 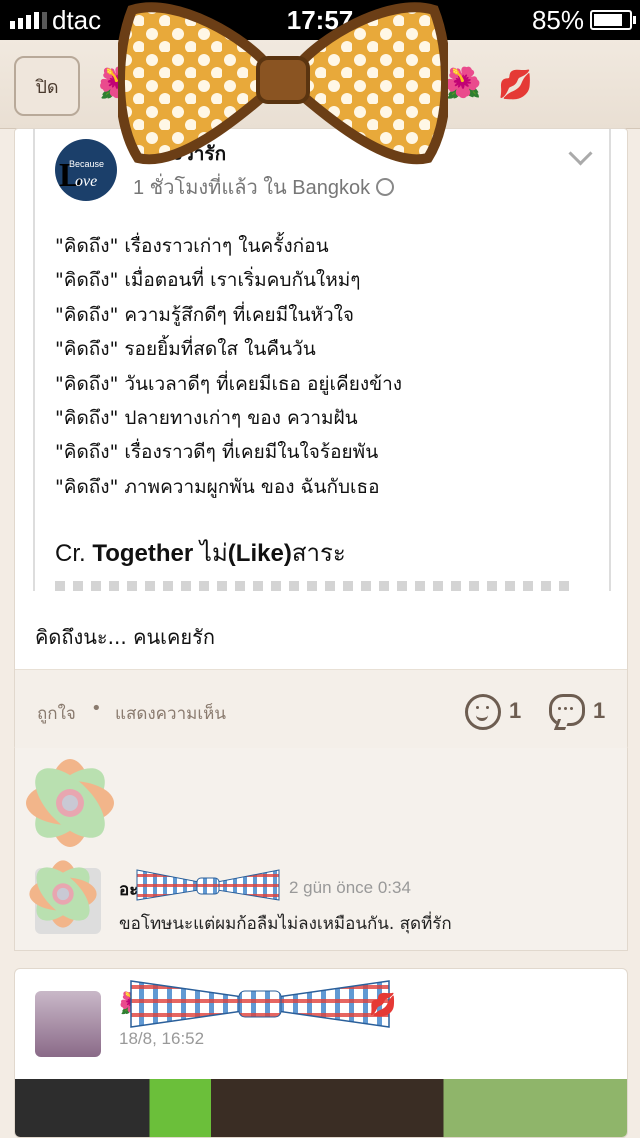 I want to click on close-button: ปิด, so click(x=47, y=86).